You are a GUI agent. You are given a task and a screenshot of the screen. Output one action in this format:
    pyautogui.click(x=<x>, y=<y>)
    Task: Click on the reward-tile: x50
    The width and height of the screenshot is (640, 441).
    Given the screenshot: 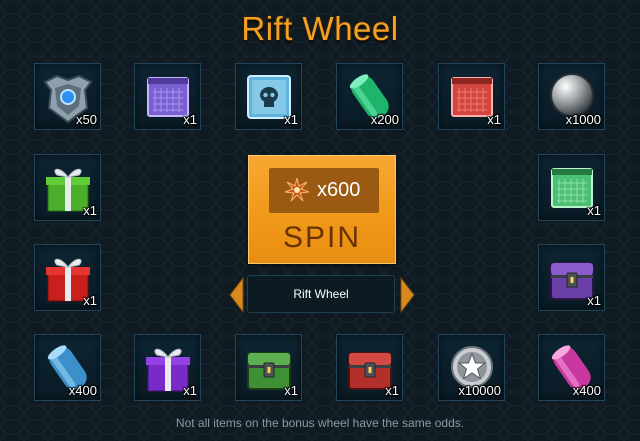 What is the action you would take?
    pyautogui.click(x=67, y=96)
    